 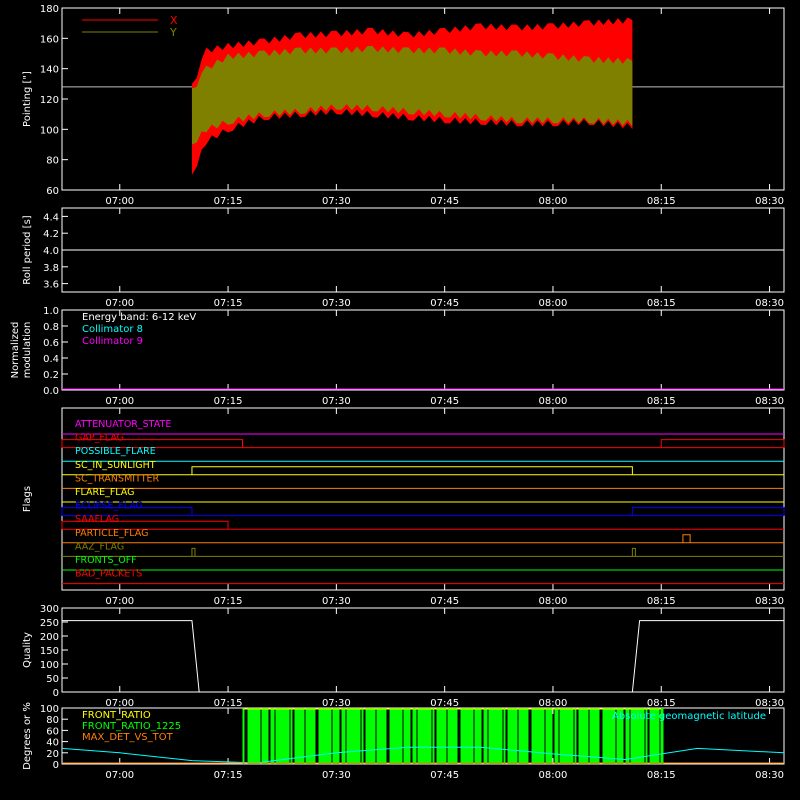 What do you see at coordinates (228, 601) in the screenshot?
I see `flags-xtick-label: 07:15` at bounding box center [228, 601].